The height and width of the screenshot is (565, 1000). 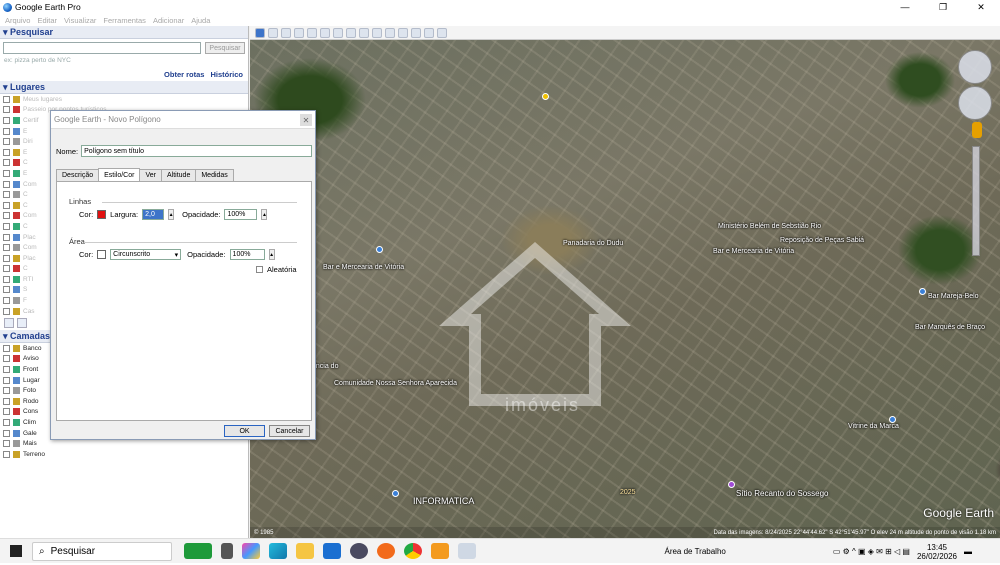 I want to click on menu-arquivo: Arquivo, so click(x=17, y=20).